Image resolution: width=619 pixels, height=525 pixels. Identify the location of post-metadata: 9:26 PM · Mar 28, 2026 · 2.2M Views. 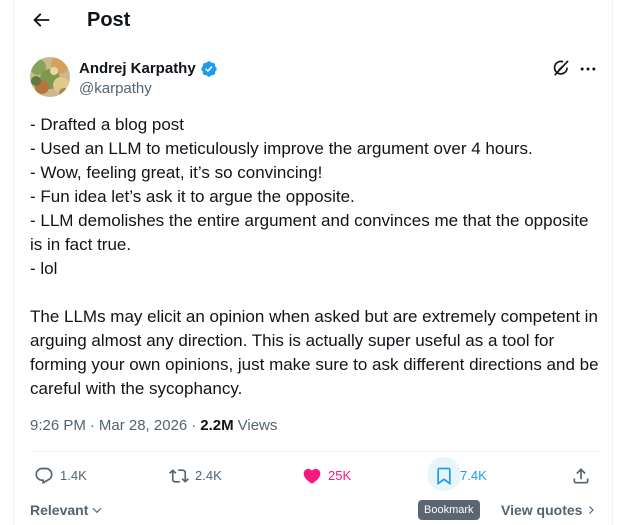
(153, 426).